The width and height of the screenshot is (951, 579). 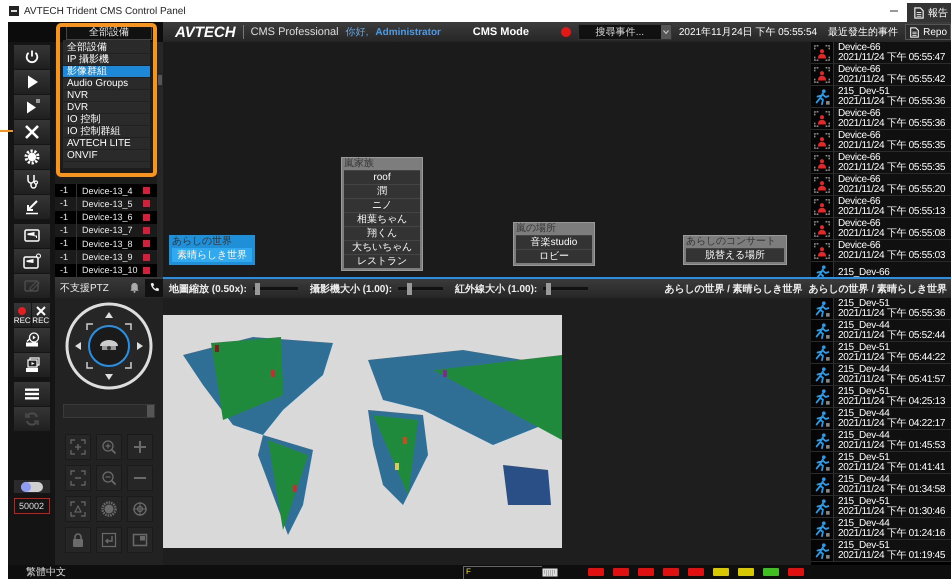 I want to click on greeting: 你好,, so click(x=357, y=32).